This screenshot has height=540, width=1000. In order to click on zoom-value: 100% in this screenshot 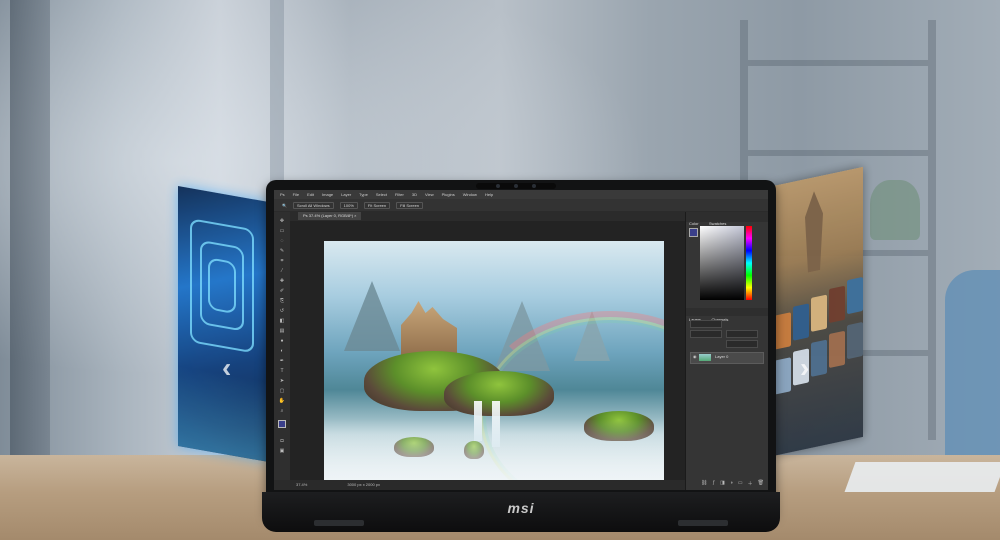, I will do `click(348, 205)`.